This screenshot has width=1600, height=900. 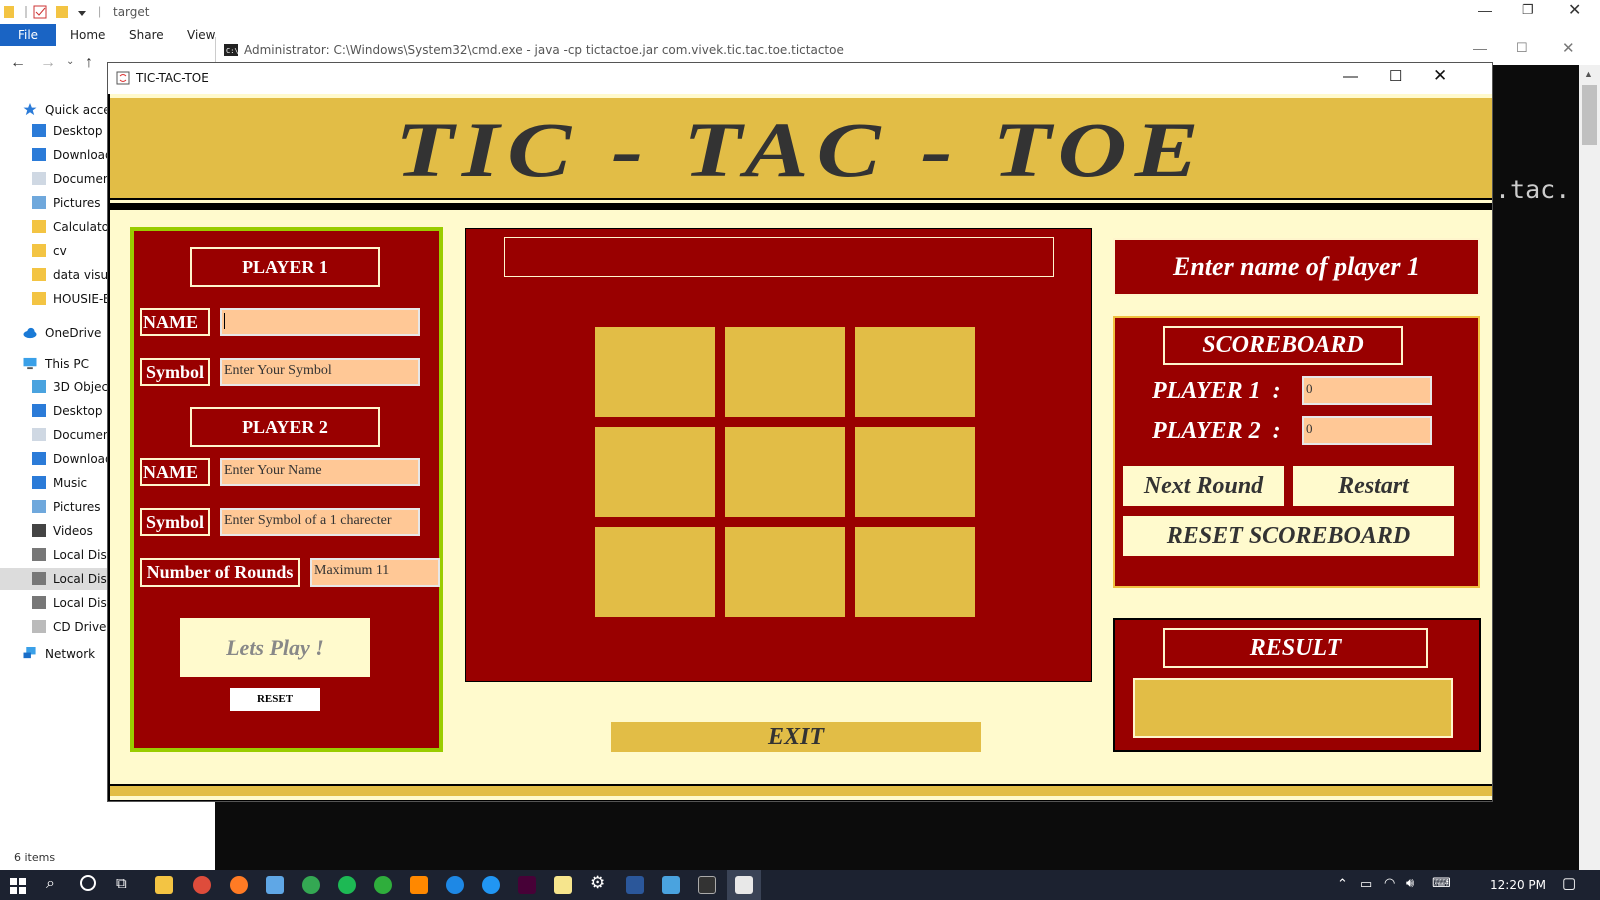 What do you see at coordinates (123, 78) in the screenshot?
I see `java-icon` at bounding box center [123, 78].